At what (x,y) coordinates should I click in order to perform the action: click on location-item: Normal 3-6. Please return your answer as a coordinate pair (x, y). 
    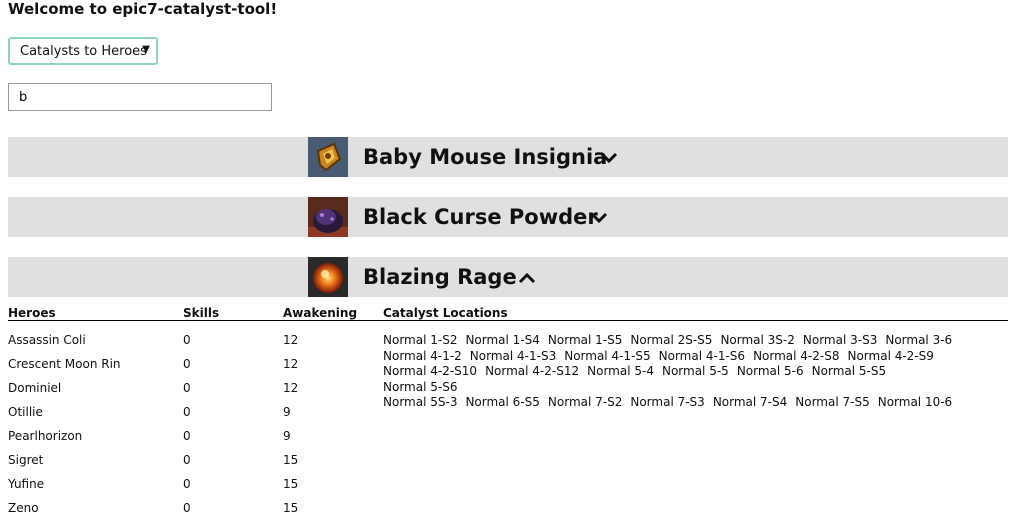
    Looking at the image, I should click on (919, 340).